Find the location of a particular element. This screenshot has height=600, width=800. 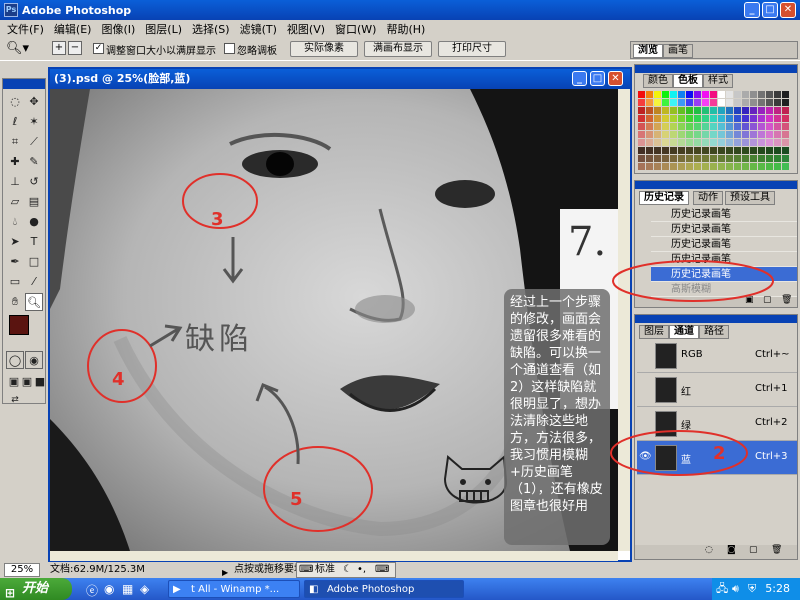

start-button: ⊞ 开始 is located at coordinates (36, 589).